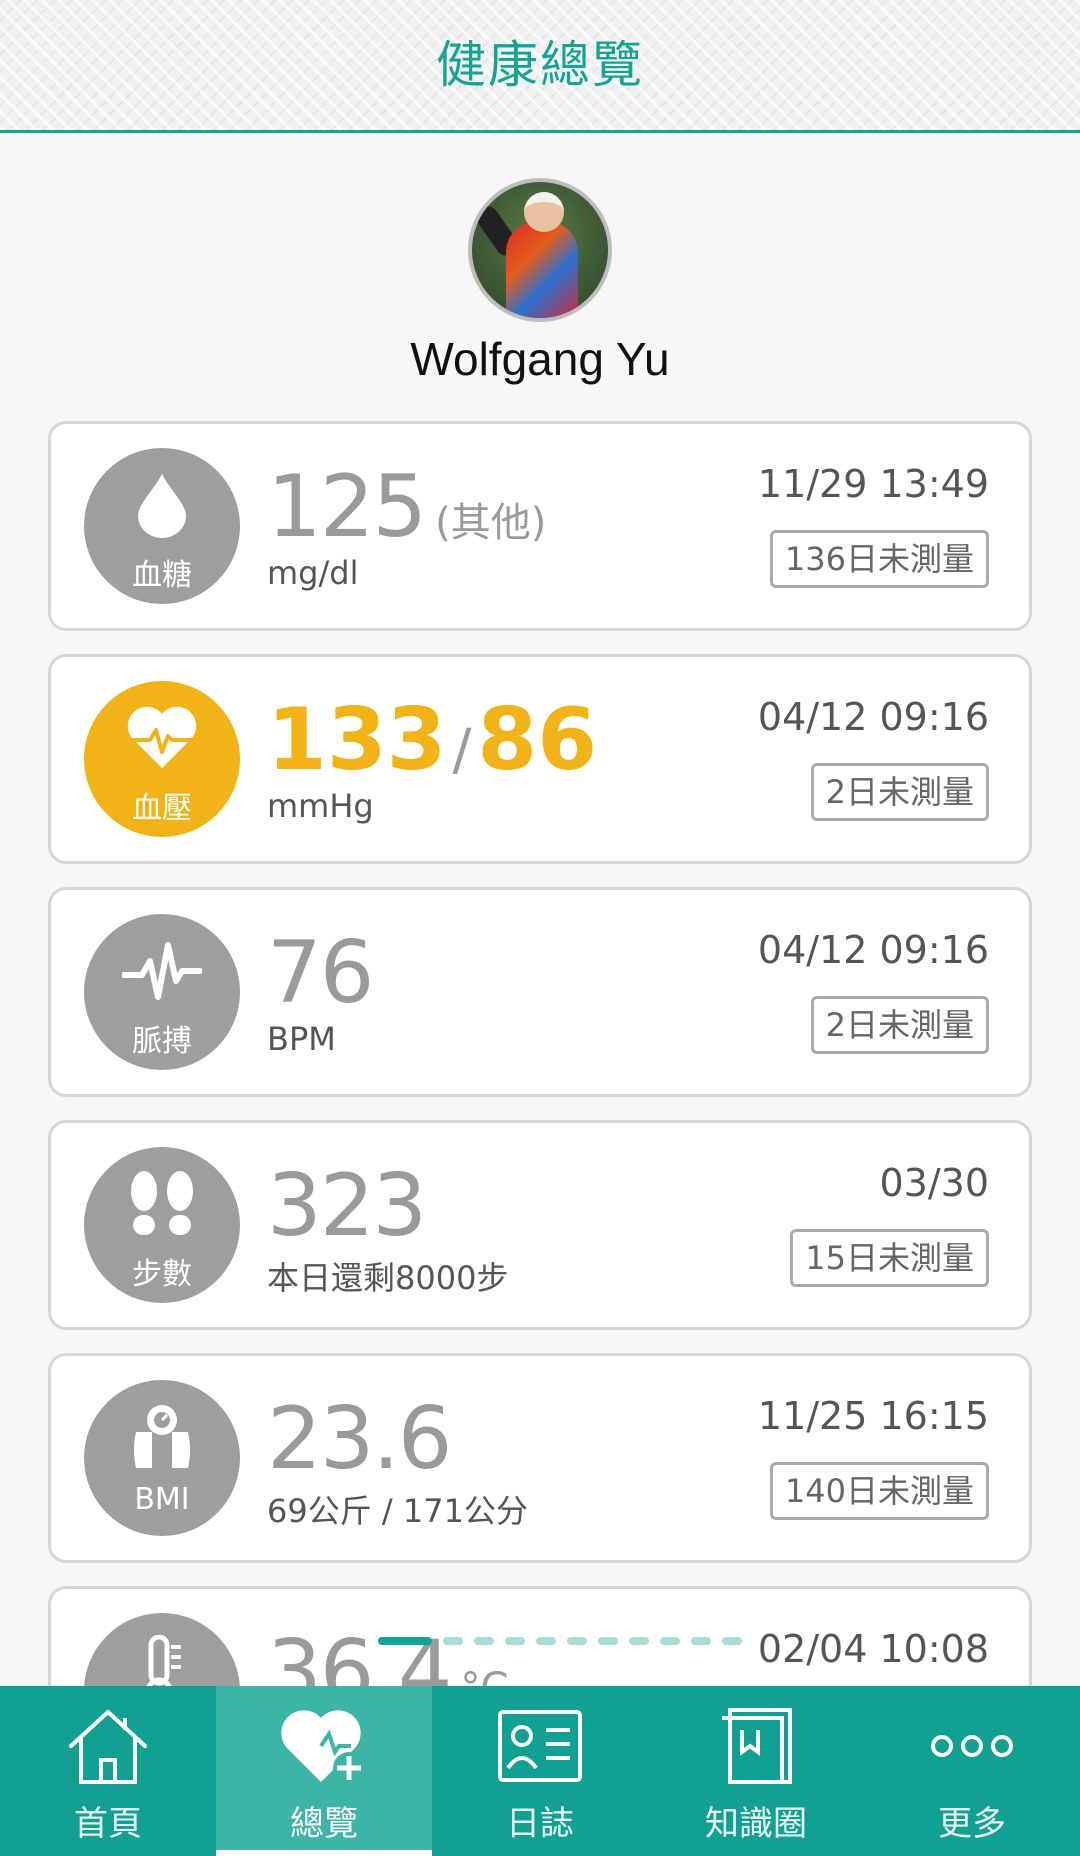 This screenshot has width=1080, height=1856. What do you see at coordinates (108, 1746) in the screenshot?
I see `home-icon` at bounding box center [108, 1746].